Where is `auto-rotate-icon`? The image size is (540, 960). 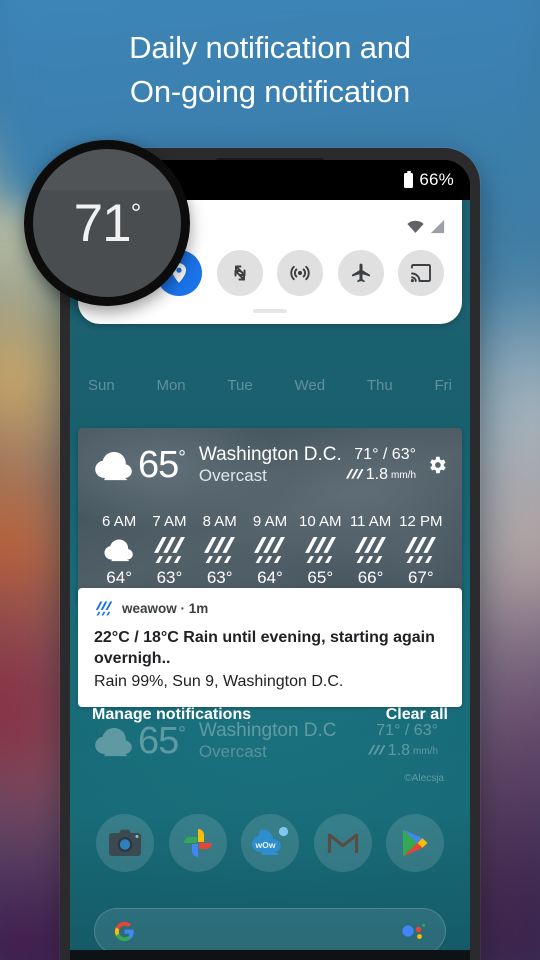
auto-rotate-icon is located at coordinates (240, 273).